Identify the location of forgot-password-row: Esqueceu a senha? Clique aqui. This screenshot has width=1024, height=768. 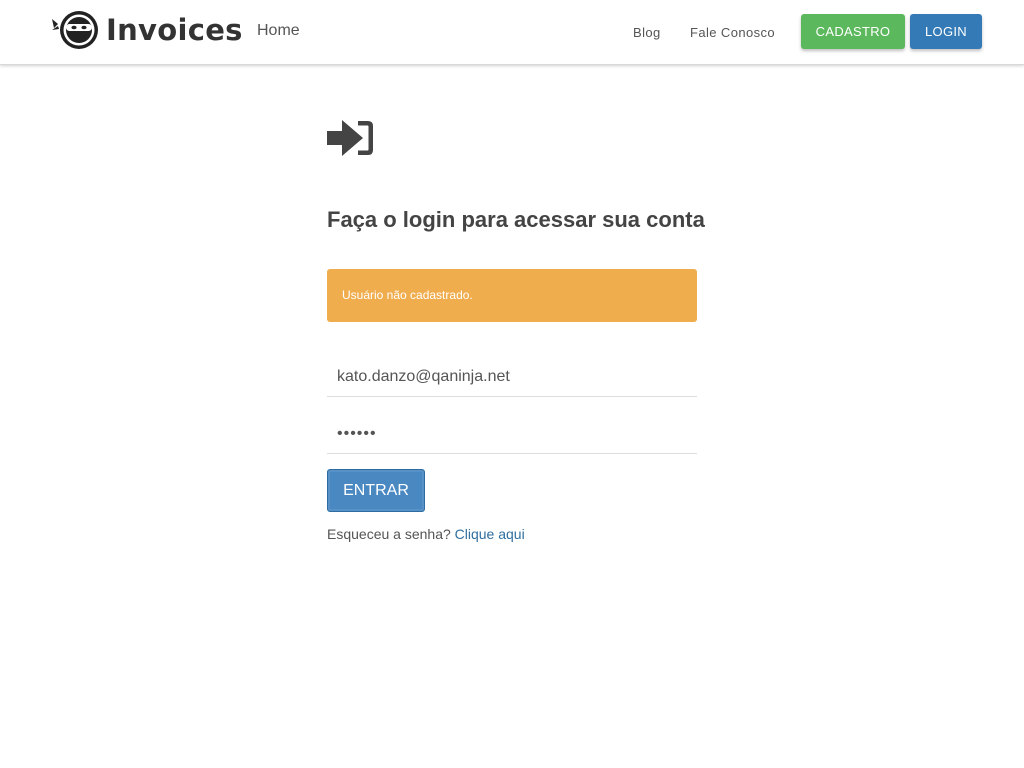
(426, 534).